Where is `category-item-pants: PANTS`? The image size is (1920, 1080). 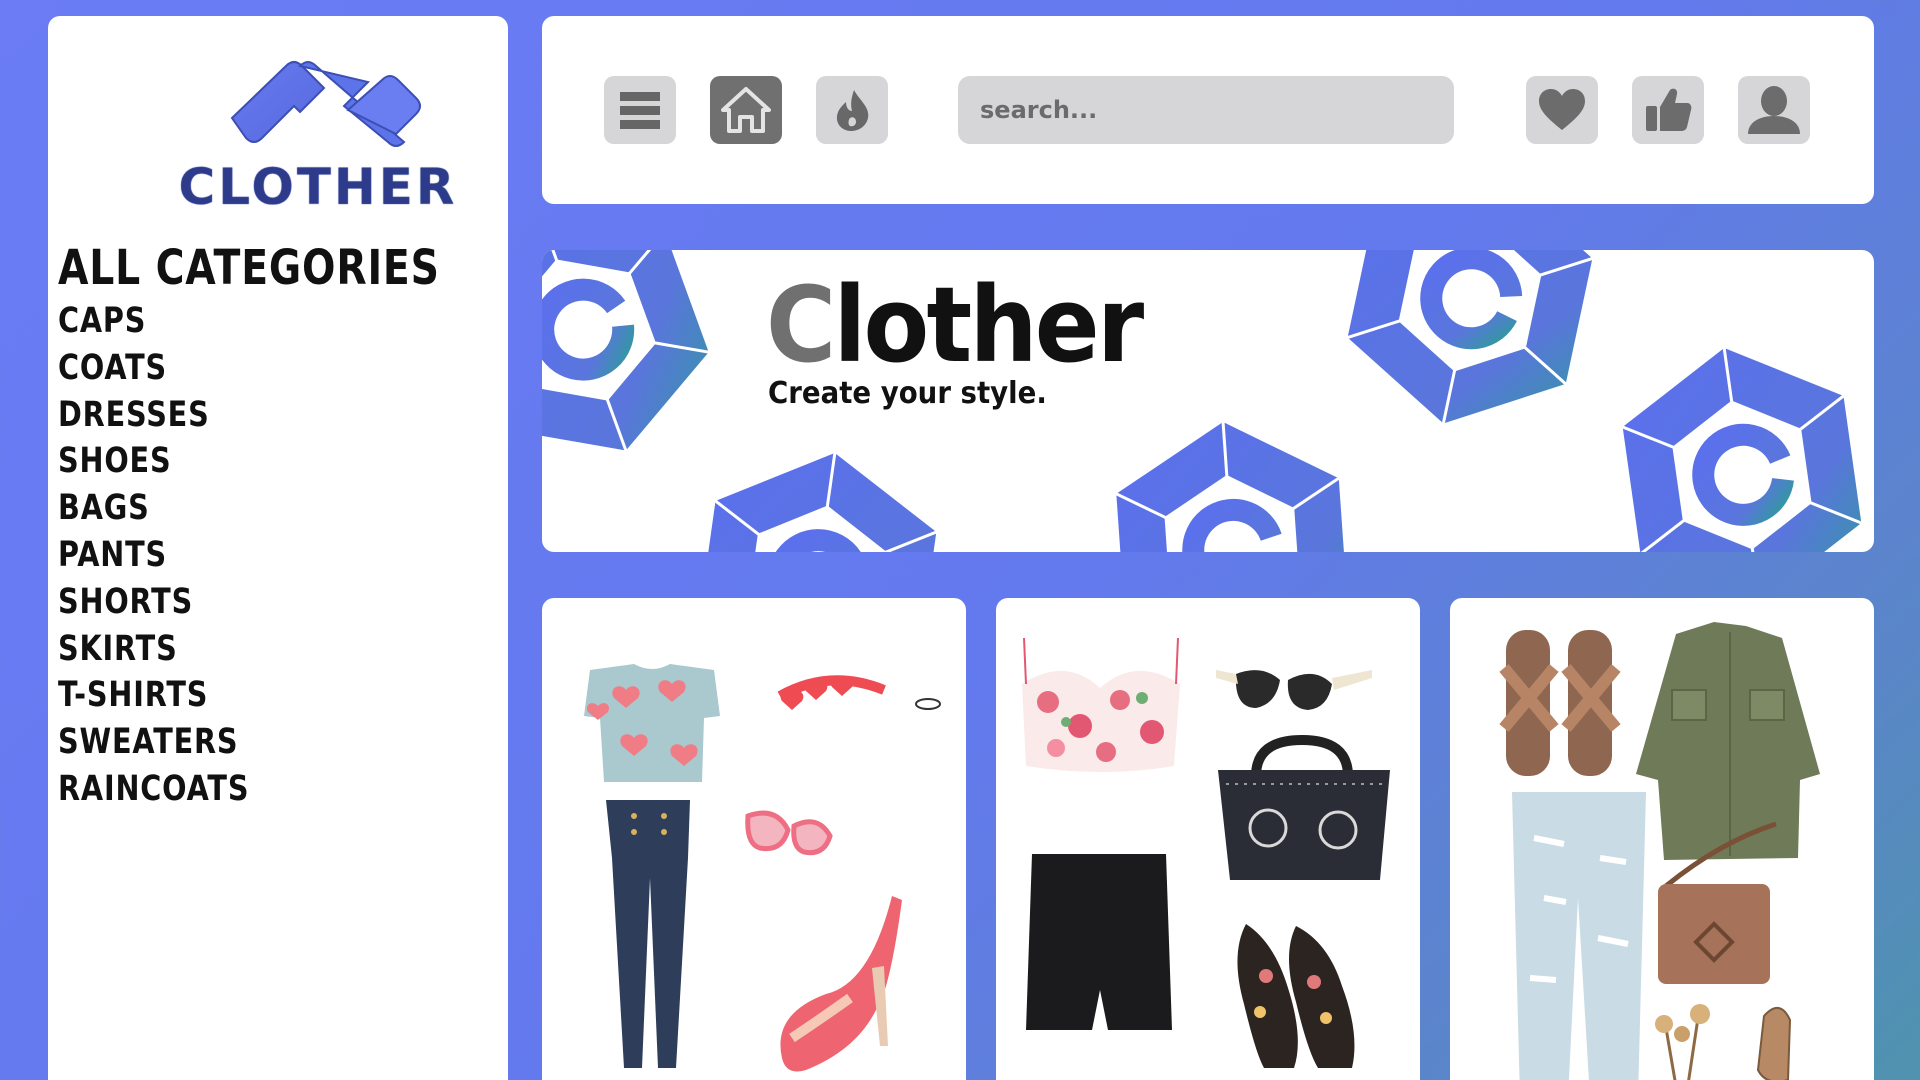
category-item-pants: PANTS is located at coordinates (249, 555).